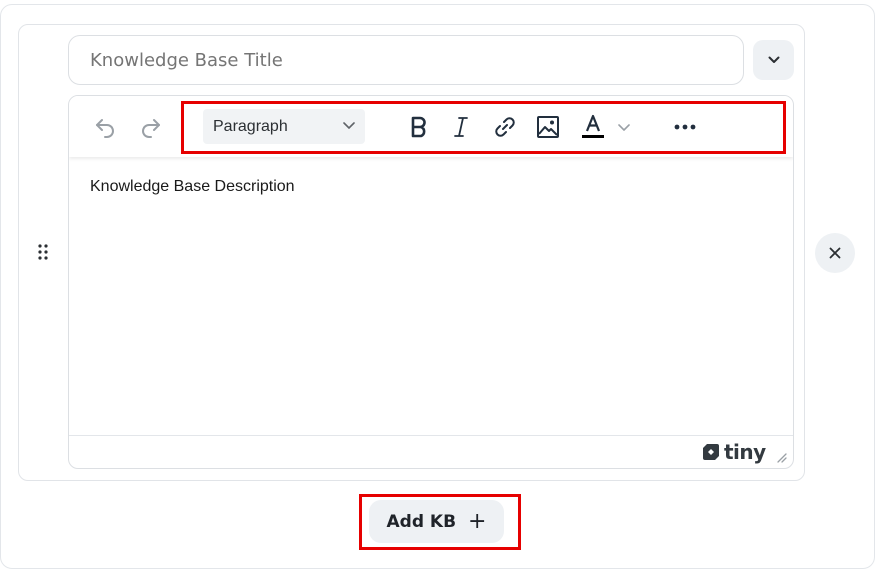  What do you see at coordinates (745, 452) in the screenshot?
I see `tiny-brand-text: tiny` at bounding box center [745, 452].